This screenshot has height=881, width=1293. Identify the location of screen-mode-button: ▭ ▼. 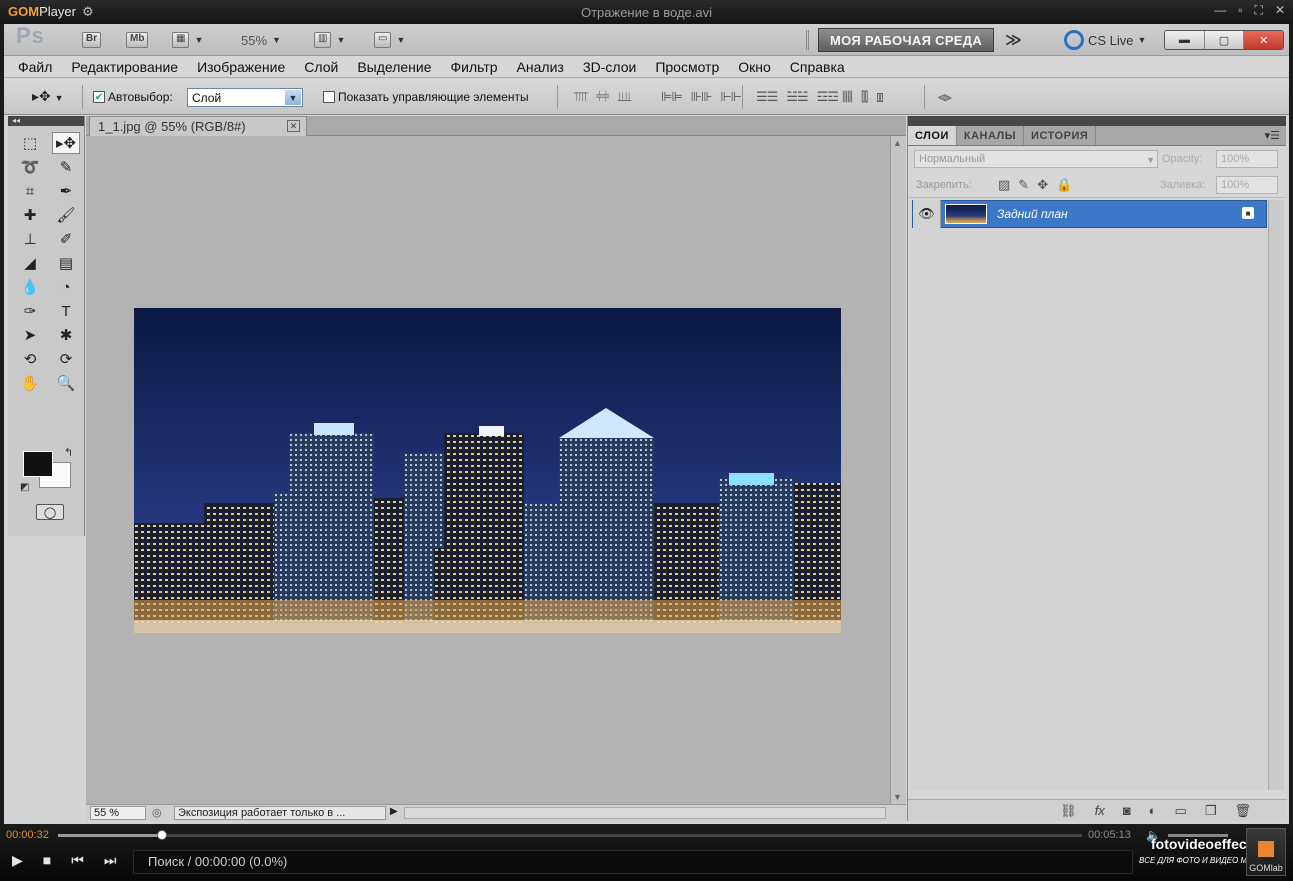
(389, 40).